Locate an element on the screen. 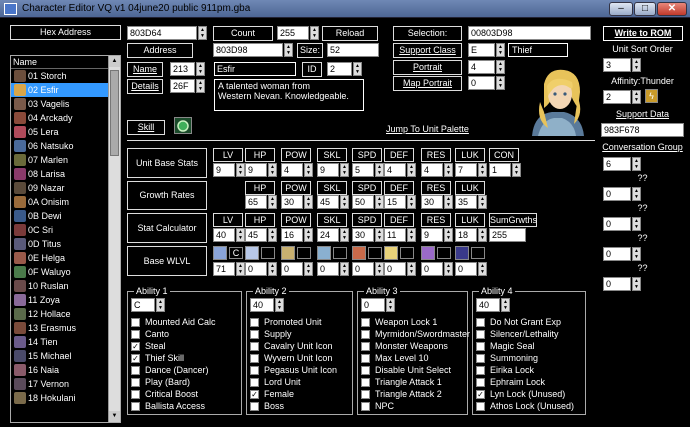  ability-checkbox: Pegasus Unit Icon is located at coordinates (293, 370).